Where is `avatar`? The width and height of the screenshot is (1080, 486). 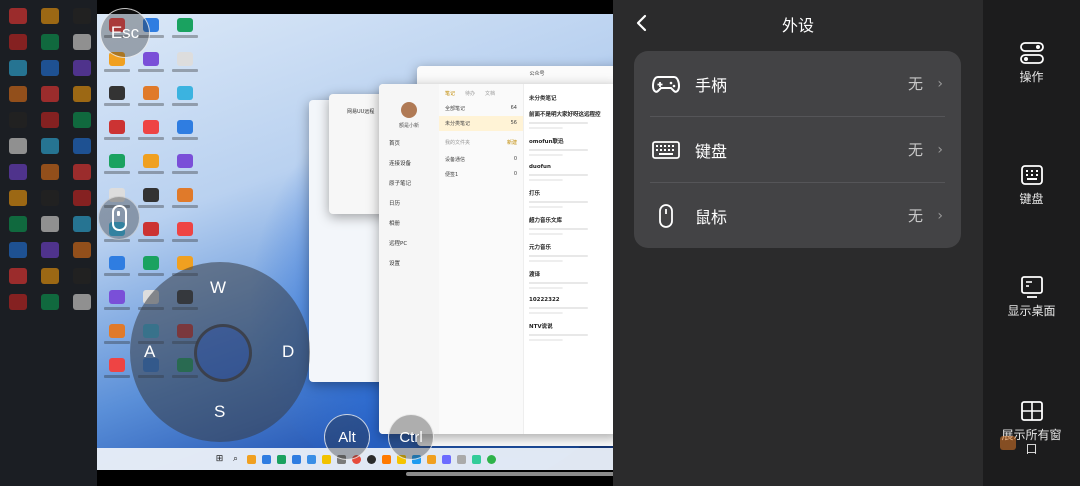 avatar is located at coordinates (409, 110).